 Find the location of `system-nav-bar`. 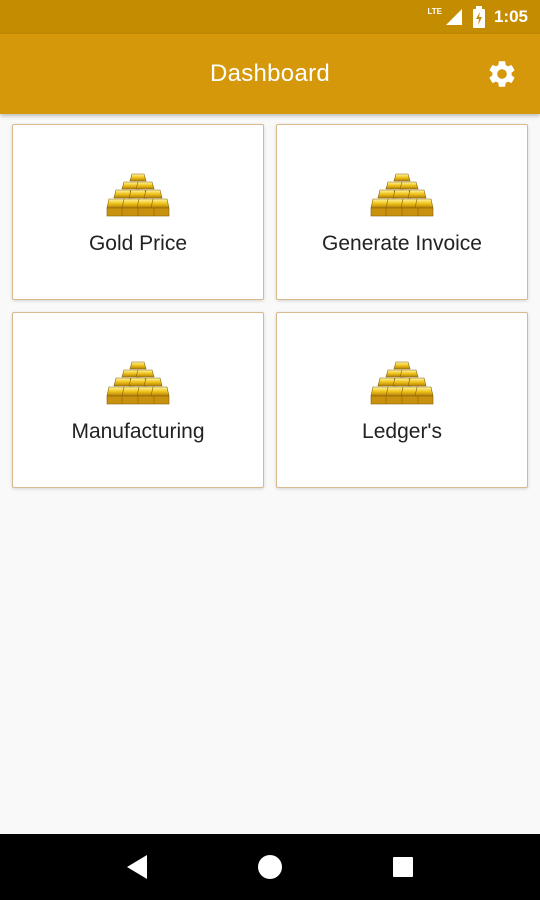

system-nav-bar is located at coordinates (270, 867).